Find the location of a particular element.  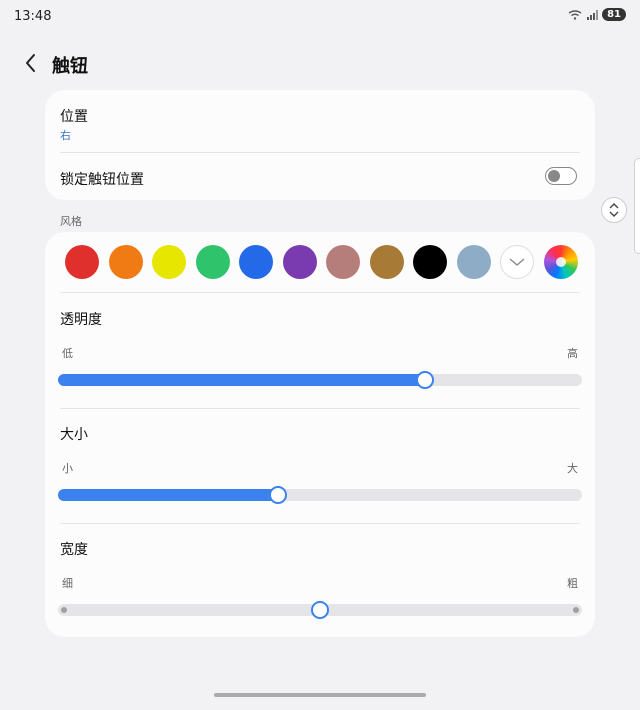

size-low-label: 小 is located at coordinates (67, 468).